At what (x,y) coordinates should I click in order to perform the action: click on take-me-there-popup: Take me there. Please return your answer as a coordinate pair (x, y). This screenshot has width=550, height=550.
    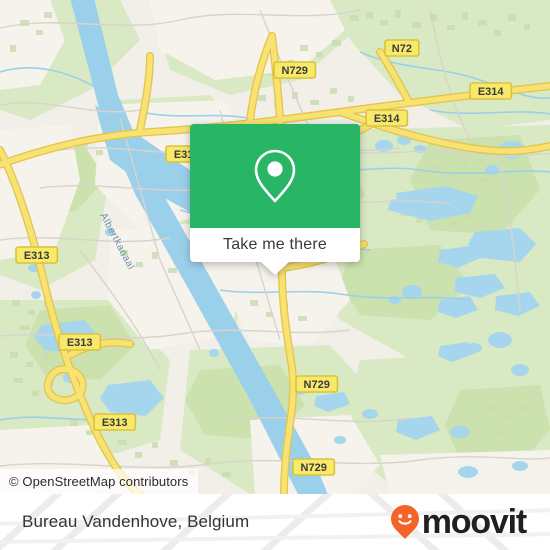
    Looking at the image, I should click on (275, 199).